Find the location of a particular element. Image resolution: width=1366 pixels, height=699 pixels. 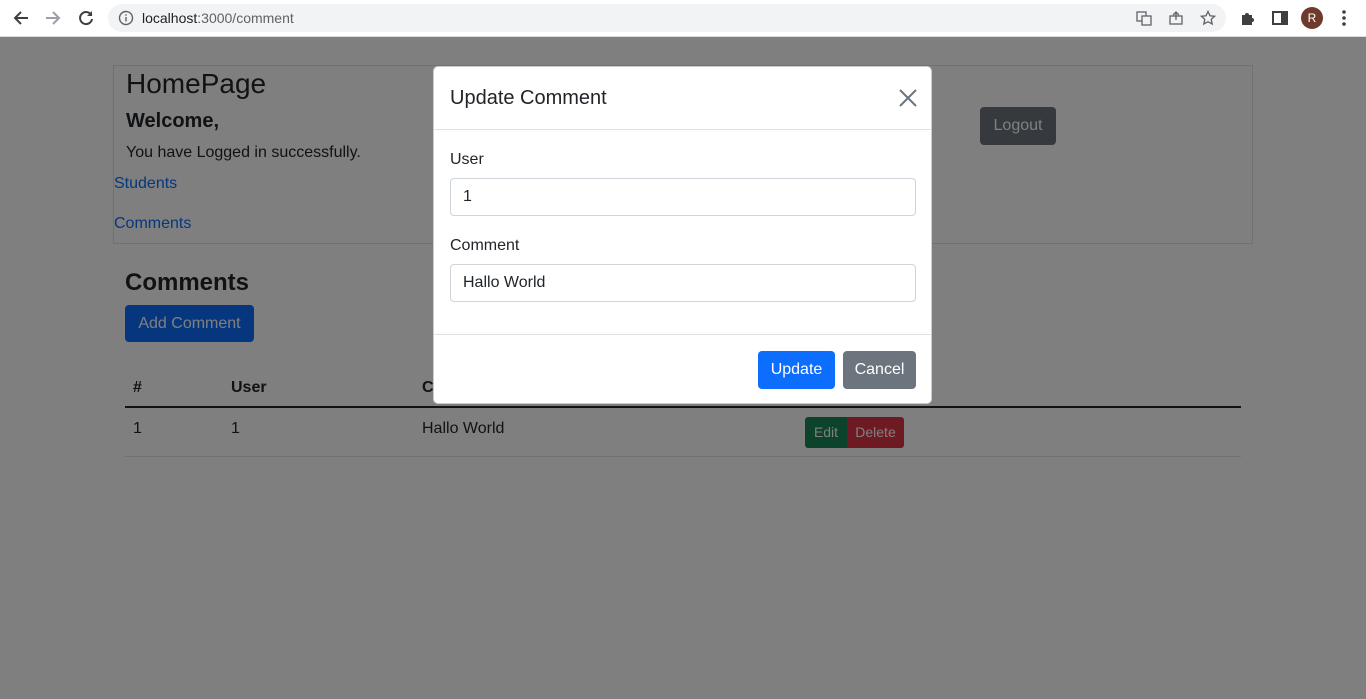

share-icon is located at coordinates (1176, 18).